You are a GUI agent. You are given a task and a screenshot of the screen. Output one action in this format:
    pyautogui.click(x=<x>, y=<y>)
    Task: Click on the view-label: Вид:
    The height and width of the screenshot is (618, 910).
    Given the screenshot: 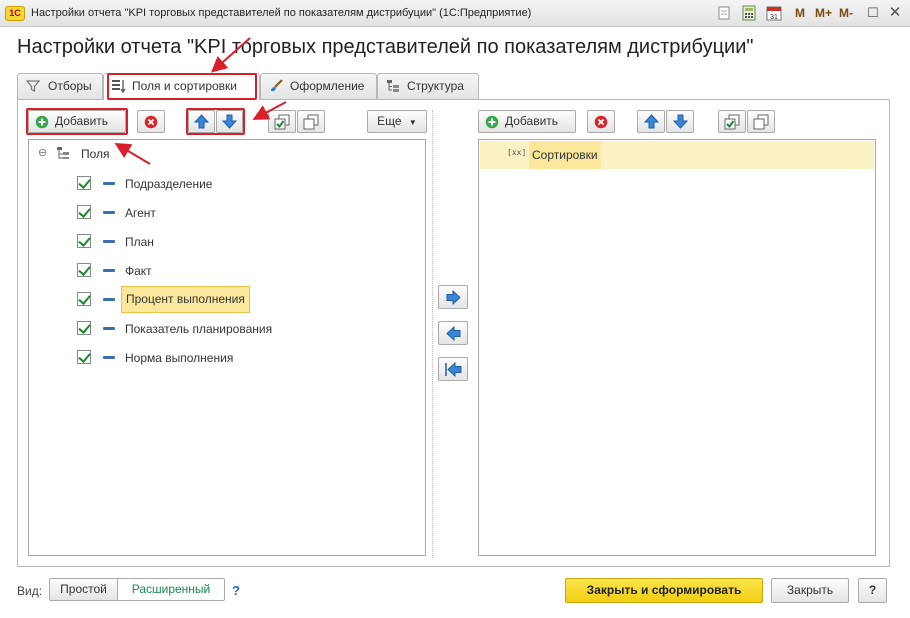 What is the action you would take?
    pyautogui.click(x=30, y=591)
    